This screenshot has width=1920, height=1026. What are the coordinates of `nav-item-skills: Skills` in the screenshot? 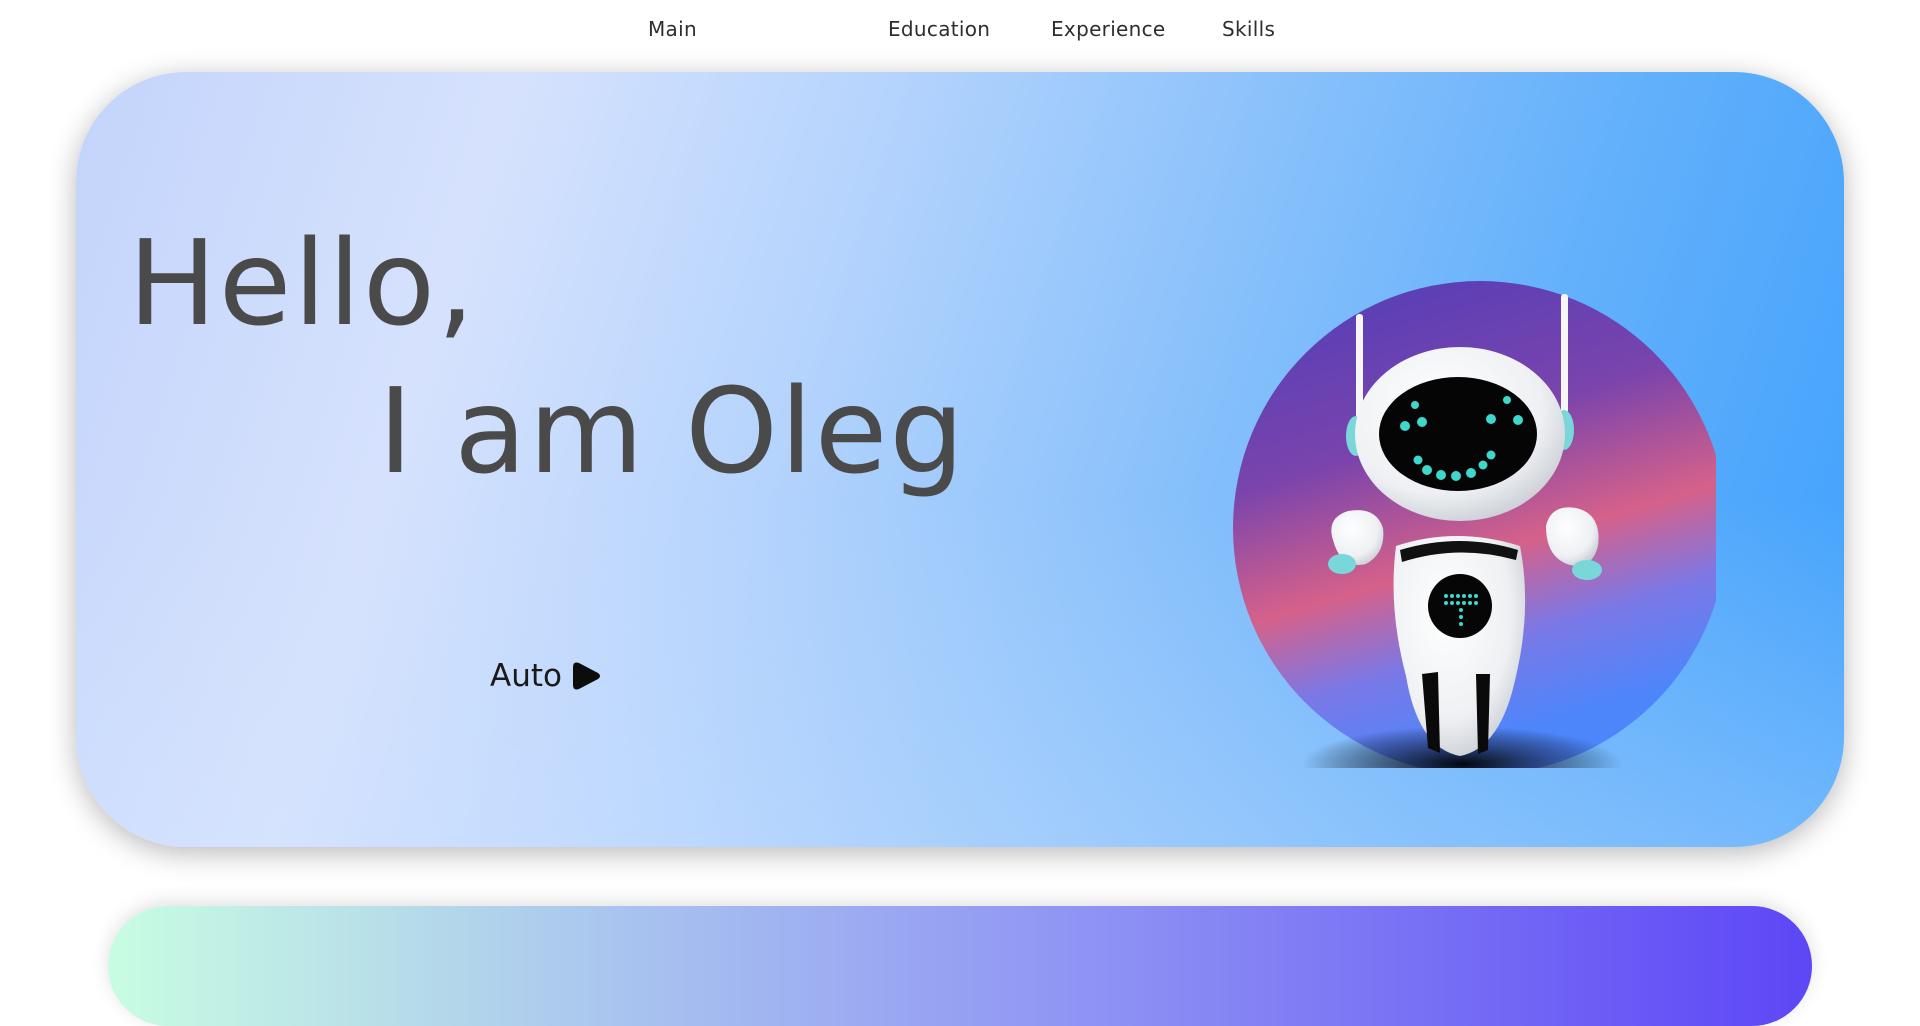 It's located at (1248, 29).